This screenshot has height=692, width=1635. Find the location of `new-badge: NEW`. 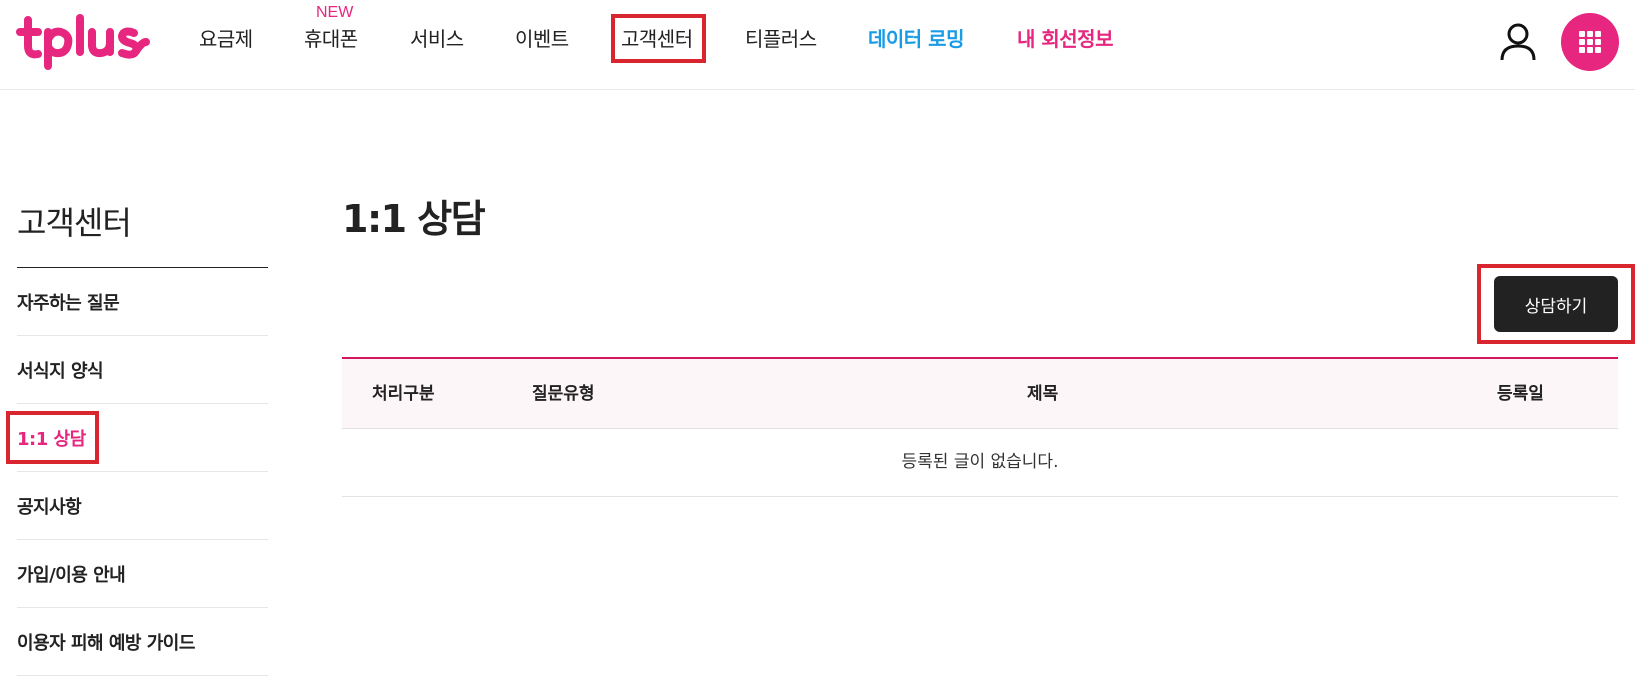

new-badge: NEW is located at coordinates (335, 12).